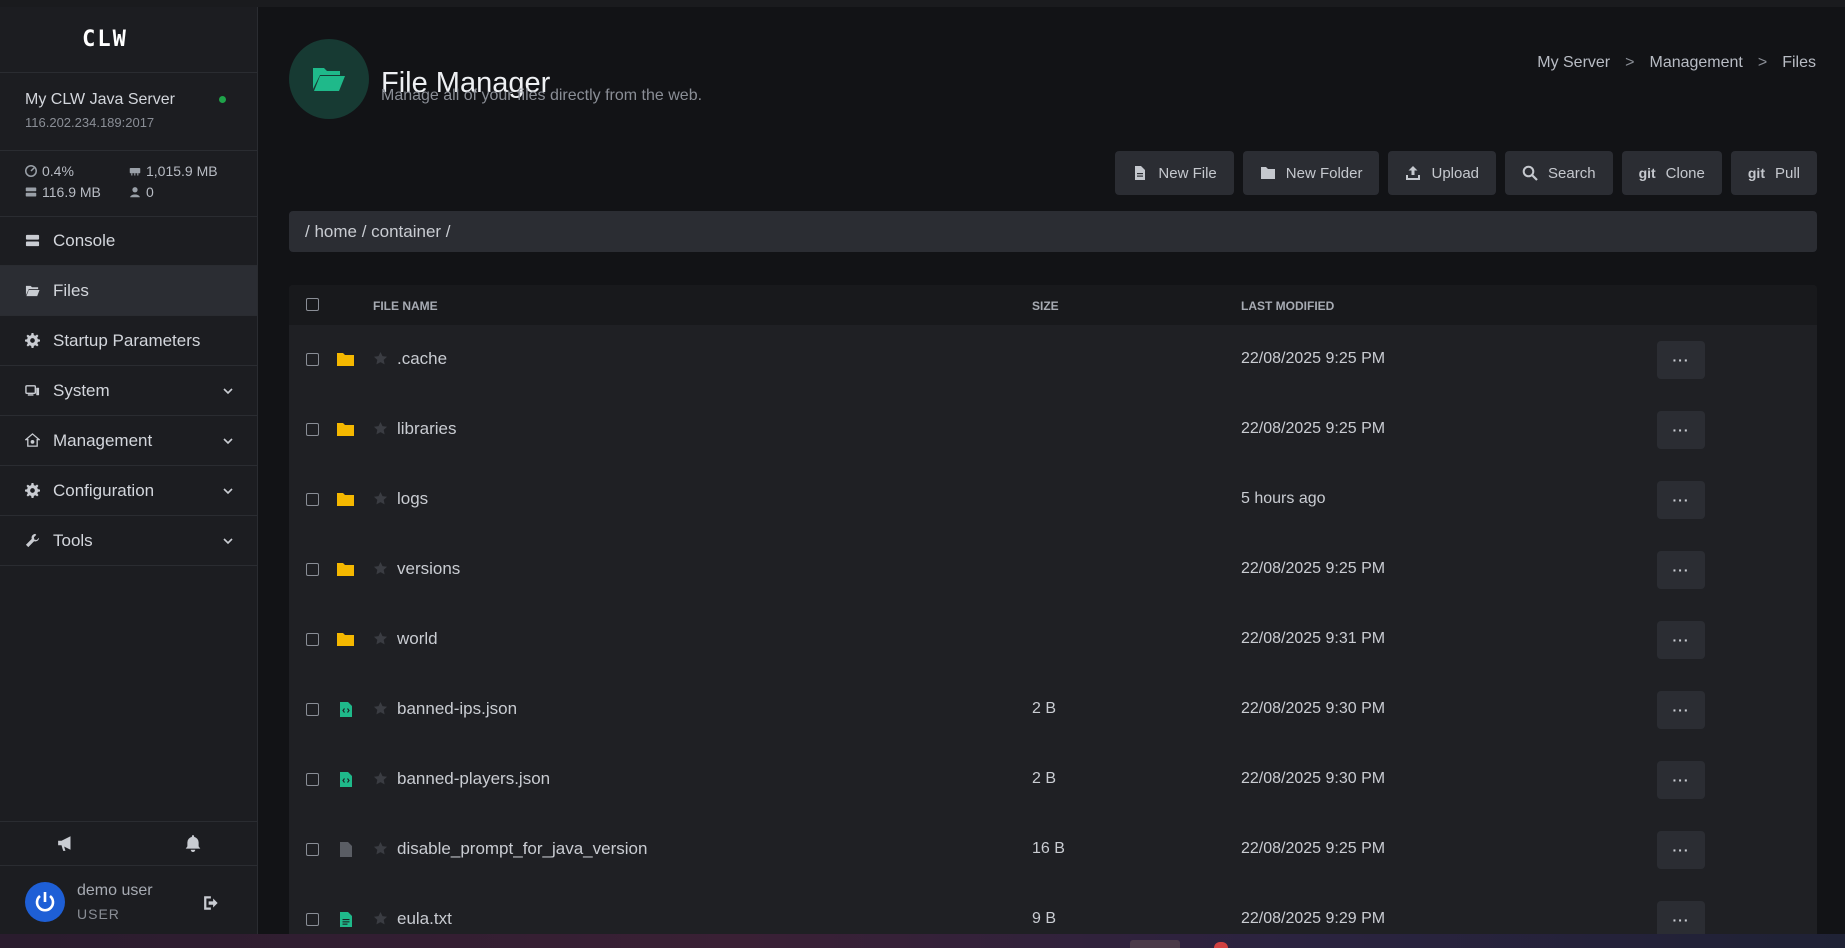 The image size is (1845, 948). What do you see at coordinates (1053, 640) in the screenshot?
I see `table-row: world 22/08/2025 9:31 PM ···` at bounding box center [1053, 640].